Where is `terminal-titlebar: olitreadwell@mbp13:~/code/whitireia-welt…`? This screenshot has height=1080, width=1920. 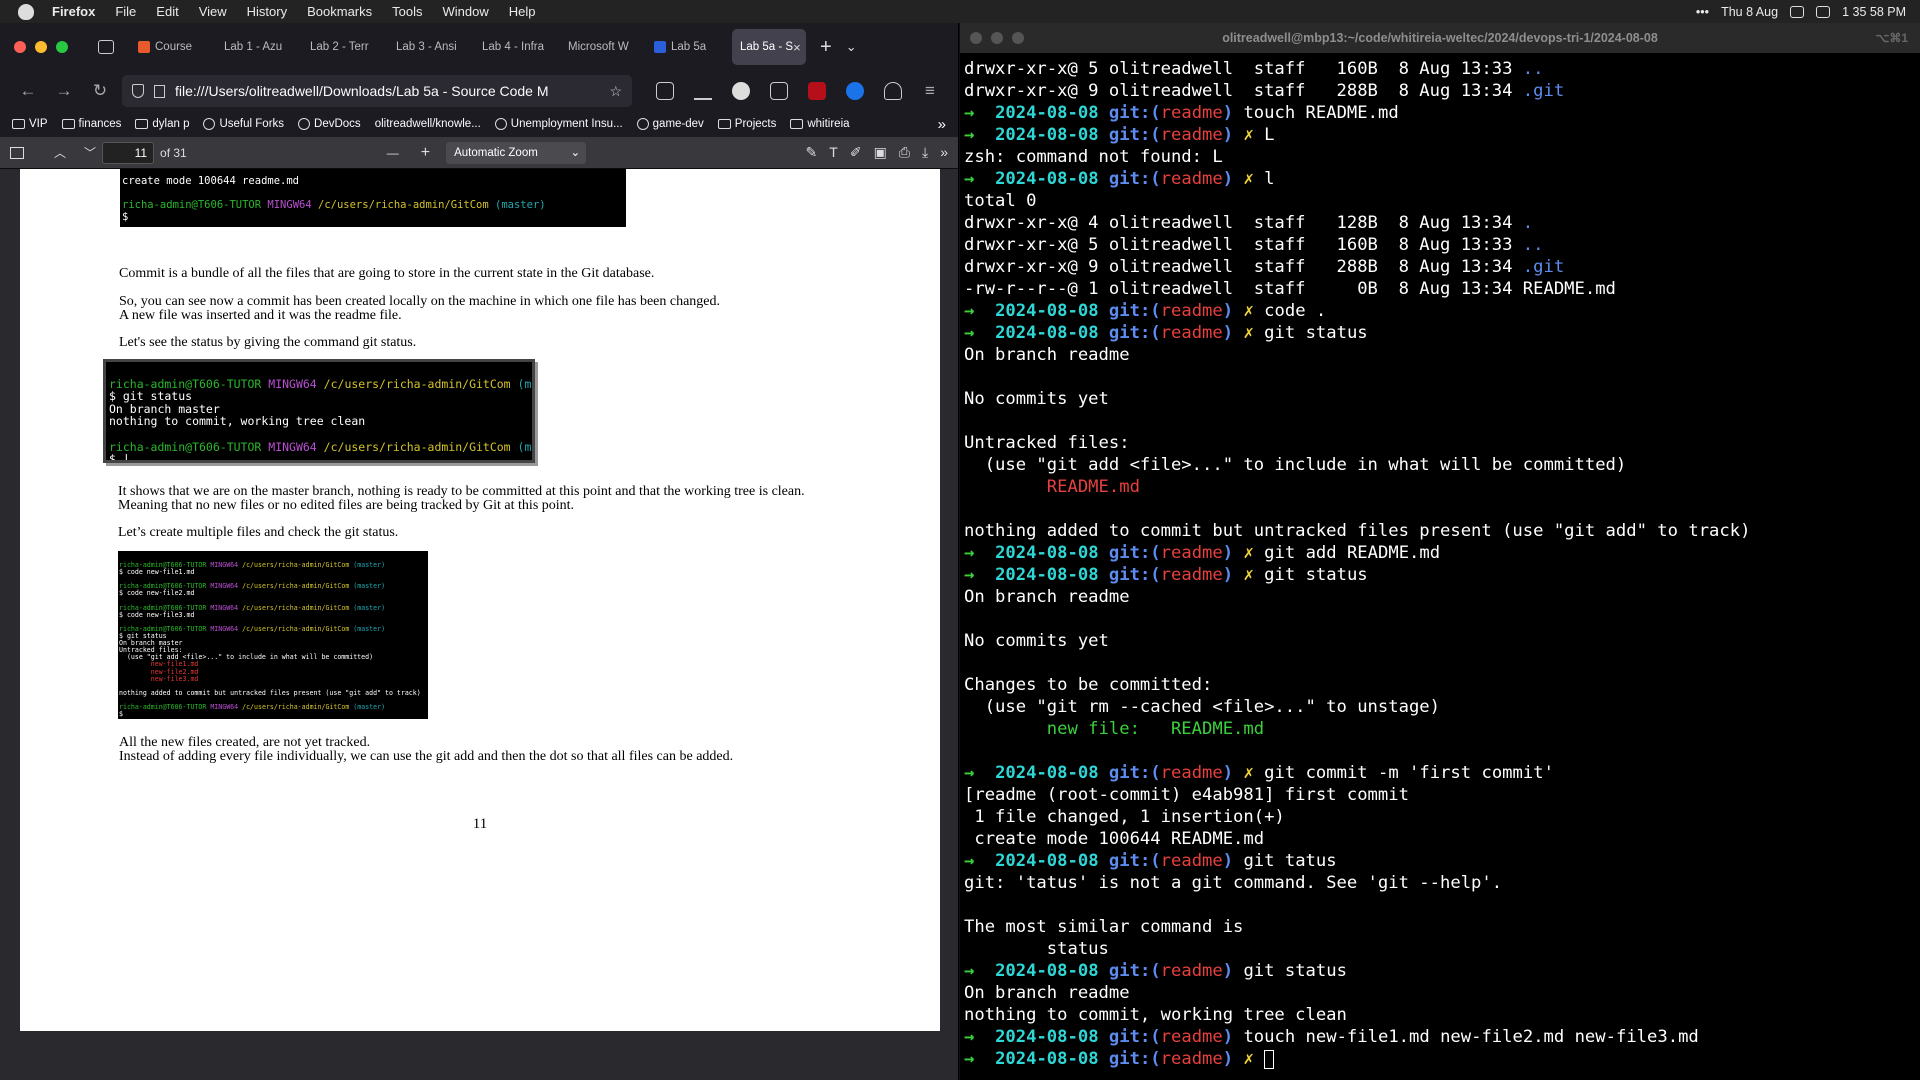 terminal-titlebar: olitreadwell@mbp13:~/code/whitireia-welt… is located at coordinates (1440, 38).